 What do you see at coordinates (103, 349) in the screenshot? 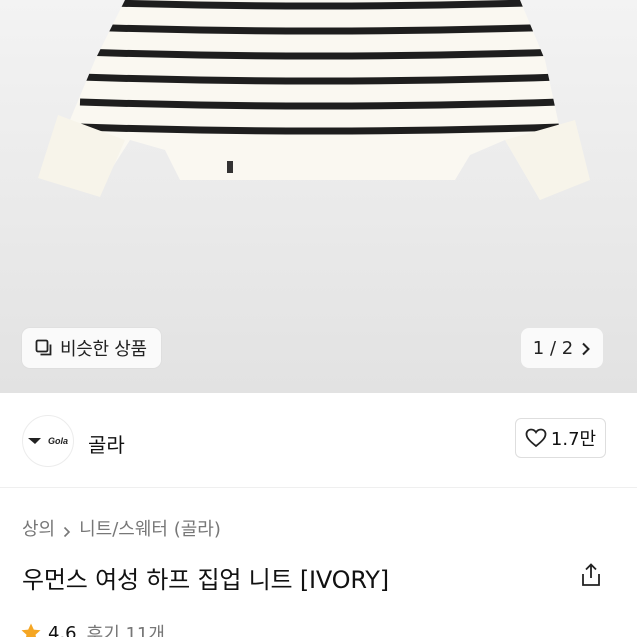
I see `similar-products-label: 비슷한 상품` at bounding box center [103, 349].